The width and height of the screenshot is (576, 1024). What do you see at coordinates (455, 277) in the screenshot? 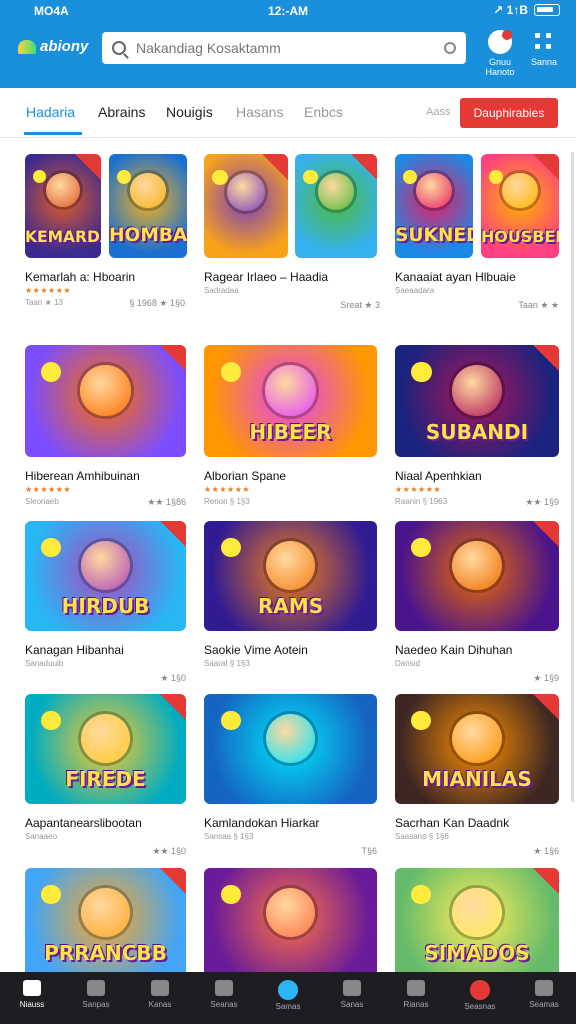
I see `game-title: Kanaaiat ayan Hlbuaie` at bounding box center [455, 277].